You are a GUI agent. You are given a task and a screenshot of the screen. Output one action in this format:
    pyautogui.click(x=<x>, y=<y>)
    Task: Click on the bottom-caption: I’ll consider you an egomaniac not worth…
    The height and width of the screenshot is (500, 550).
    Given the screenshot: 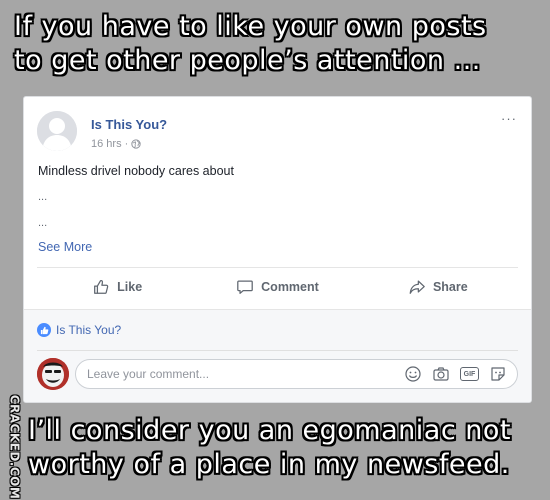 What is the action you would take?
    pyautogui.click(x=285, y=448)
    